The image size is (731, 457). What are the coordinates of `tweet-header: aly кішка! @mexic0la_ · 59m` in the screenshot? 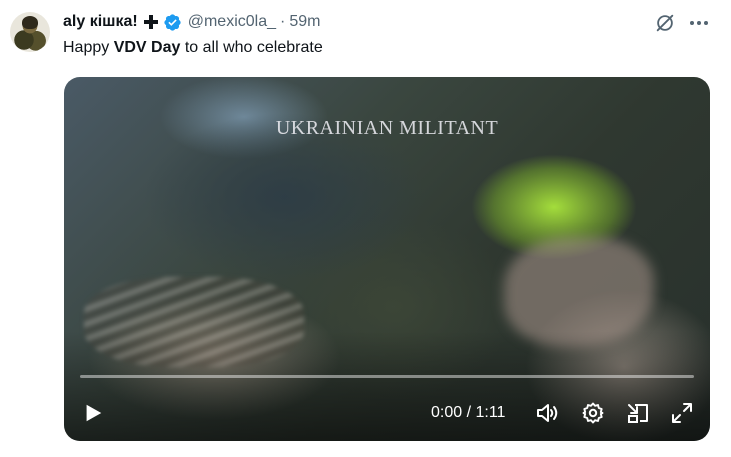 It's located at (191, 22).